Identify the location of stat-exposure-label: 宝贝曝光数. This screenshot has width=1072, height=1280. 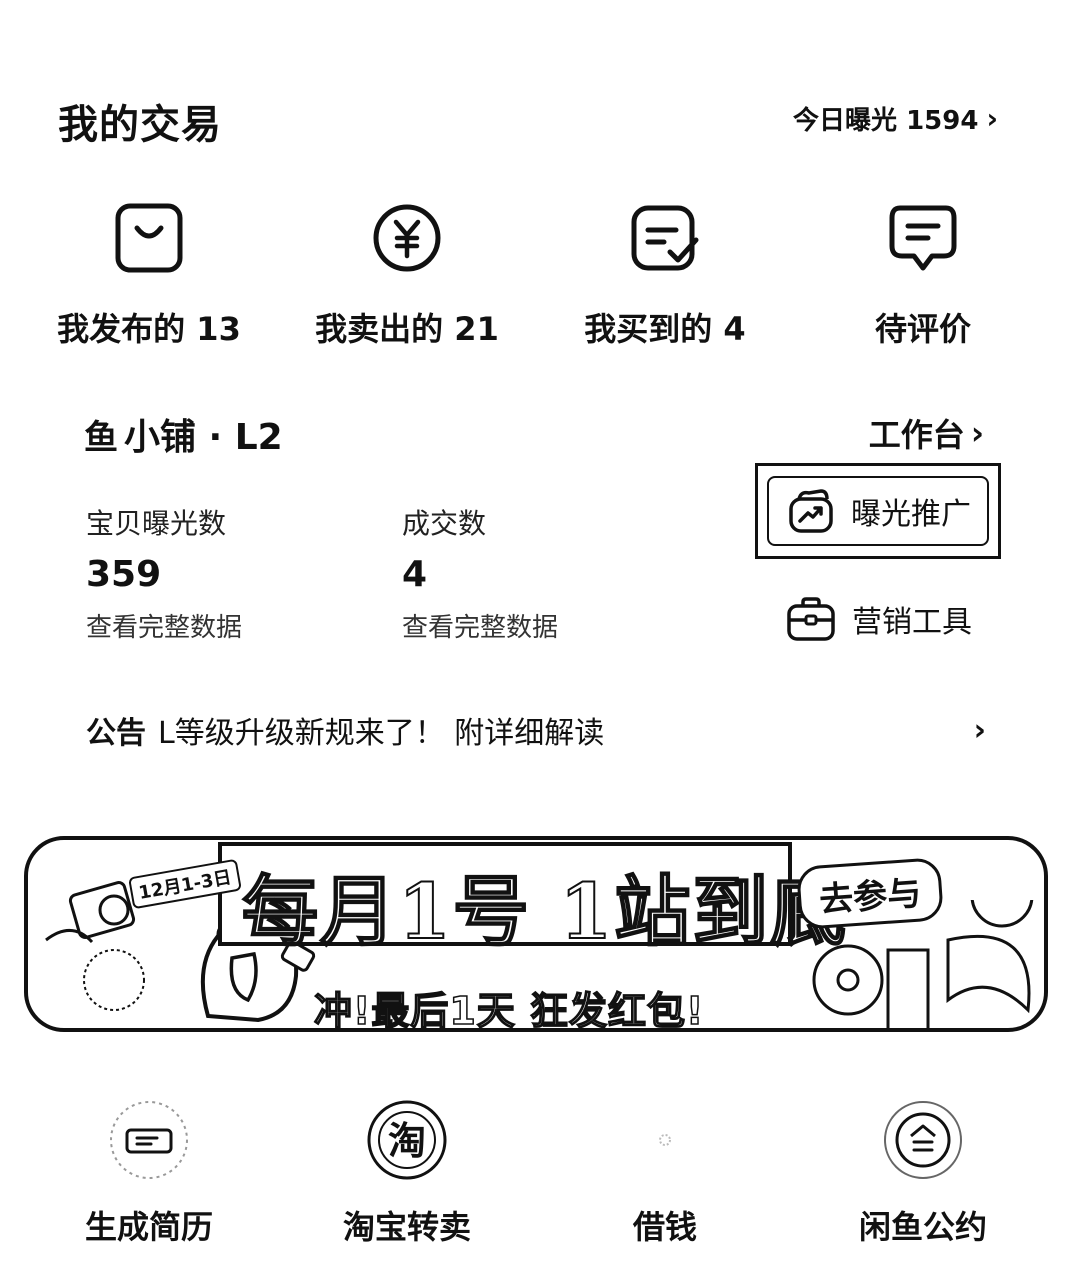
(156, 523).